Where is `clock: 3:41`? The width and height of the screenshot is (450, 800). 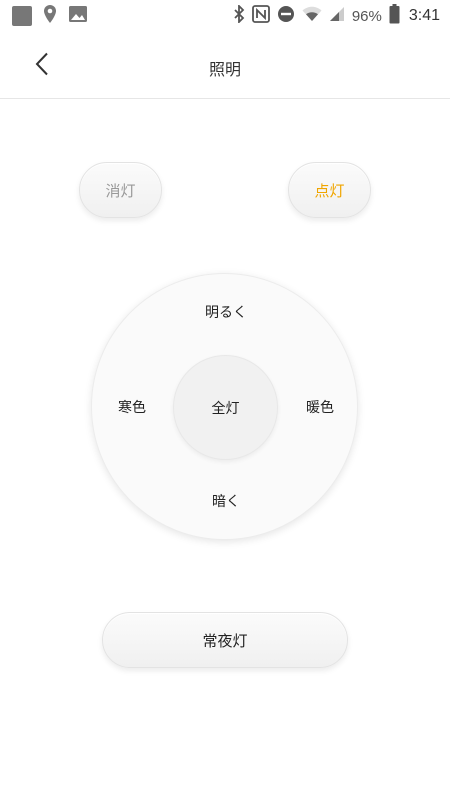 clock: 3:41 is located at coordinates (424, 15).